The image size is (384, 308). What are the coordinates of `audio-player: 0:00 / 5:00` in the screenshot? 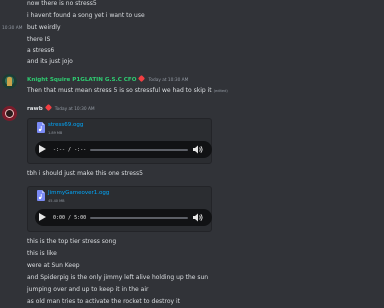 It's located at (123, 217).